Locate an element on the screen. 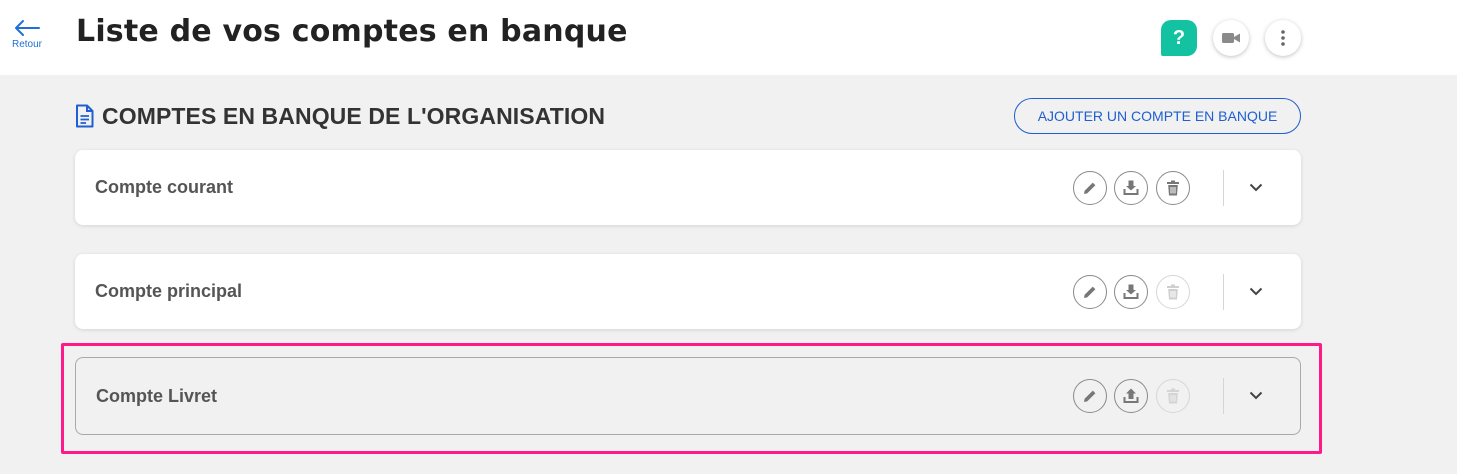 This screenshot has width=1457, height=474. delete-button is located at coordinates (1173, 188).